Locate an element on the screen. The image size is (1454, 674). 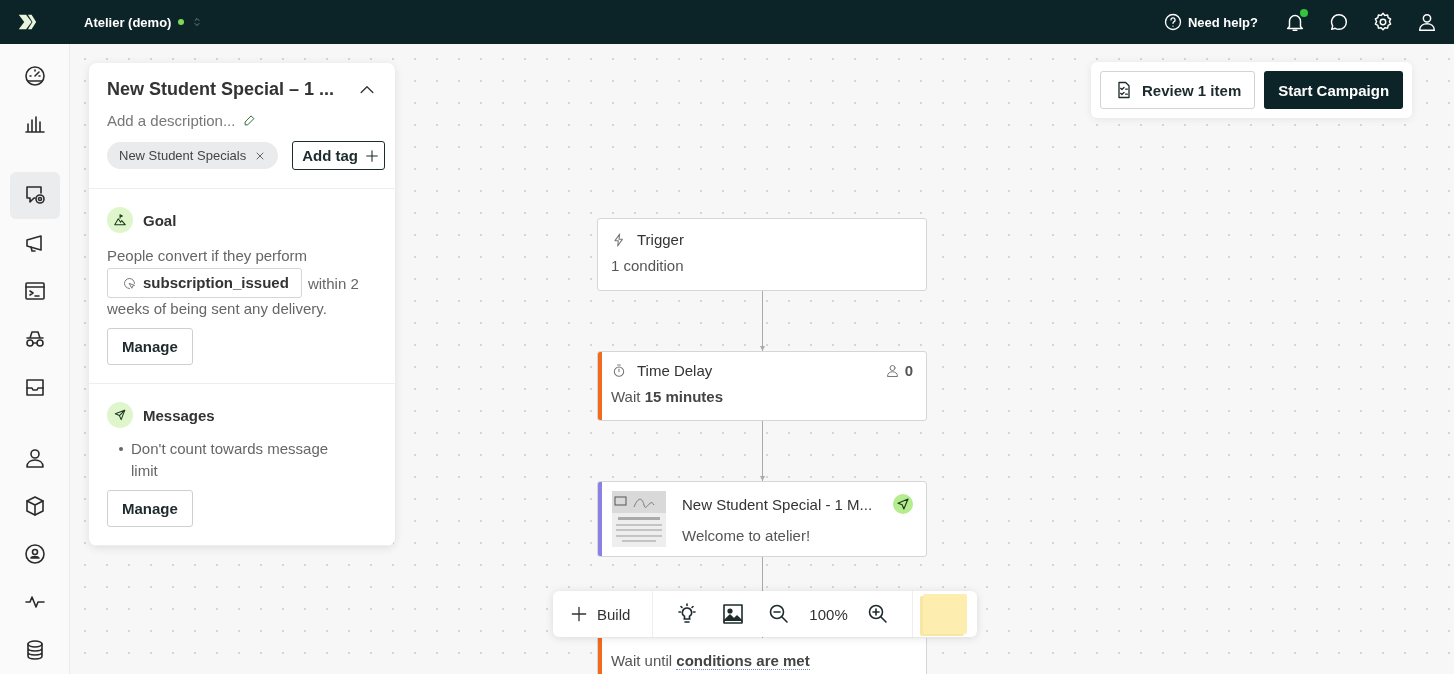
sidebar-item is located at coordinates (34, 195).